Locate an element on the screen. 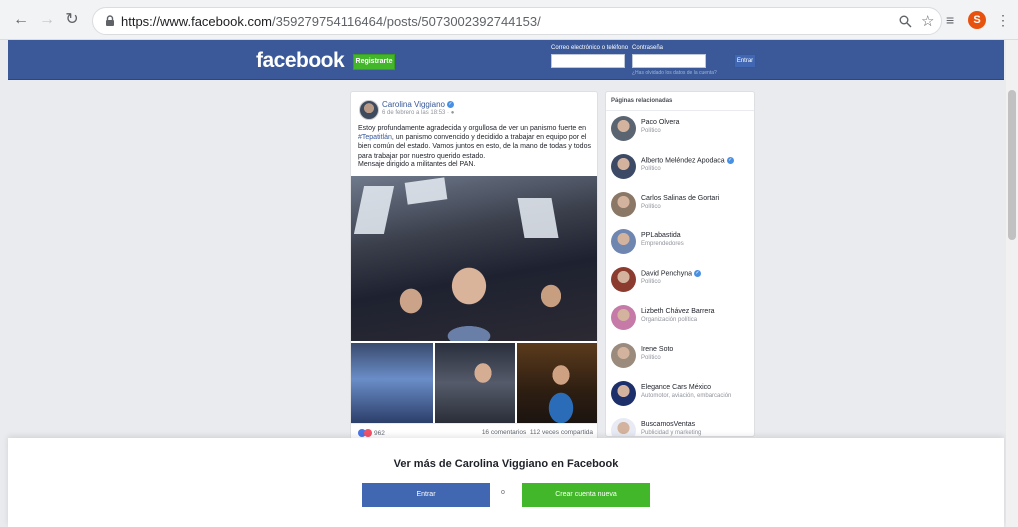 The width and height of the screenshot is (1018, 527). related-page-name-text: David Penchyna is located at coordinates (666, 274).